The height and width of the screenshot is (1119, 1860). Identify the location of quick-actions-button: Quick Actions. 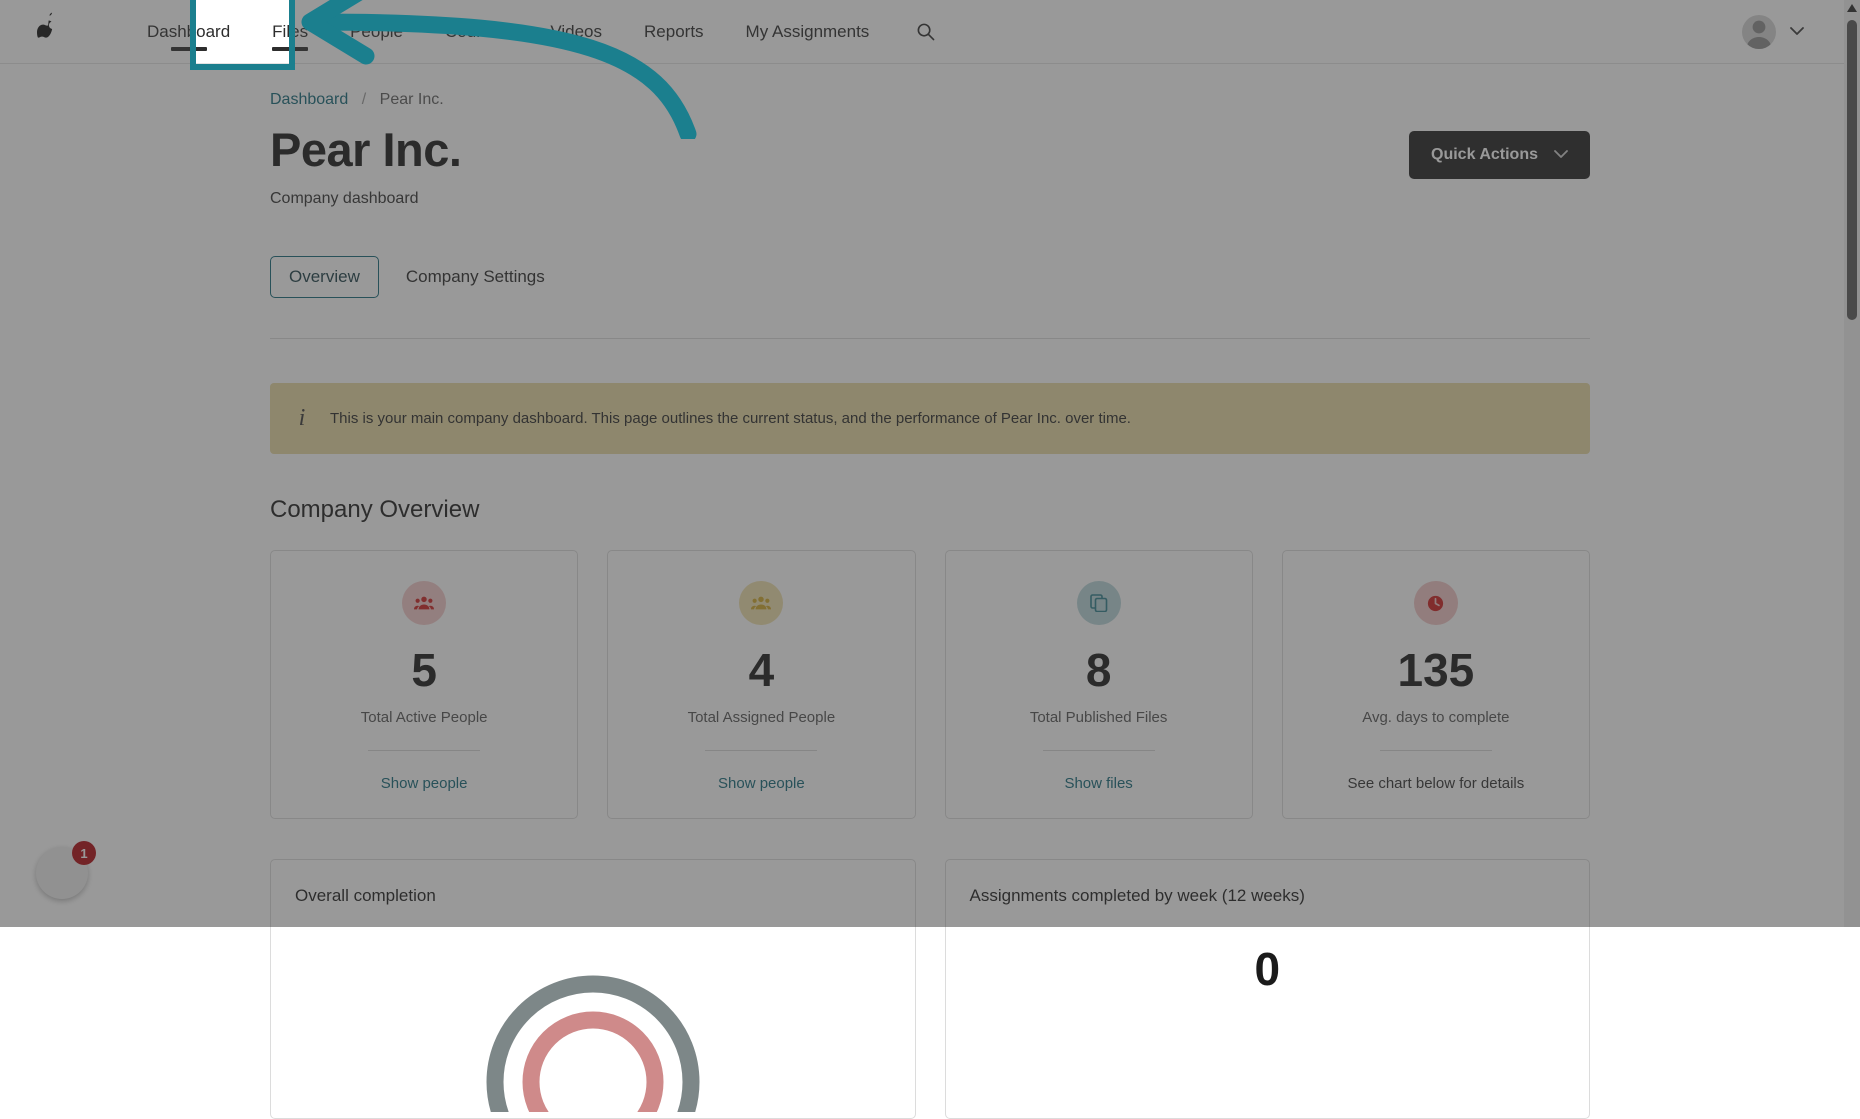
(1499, 155).